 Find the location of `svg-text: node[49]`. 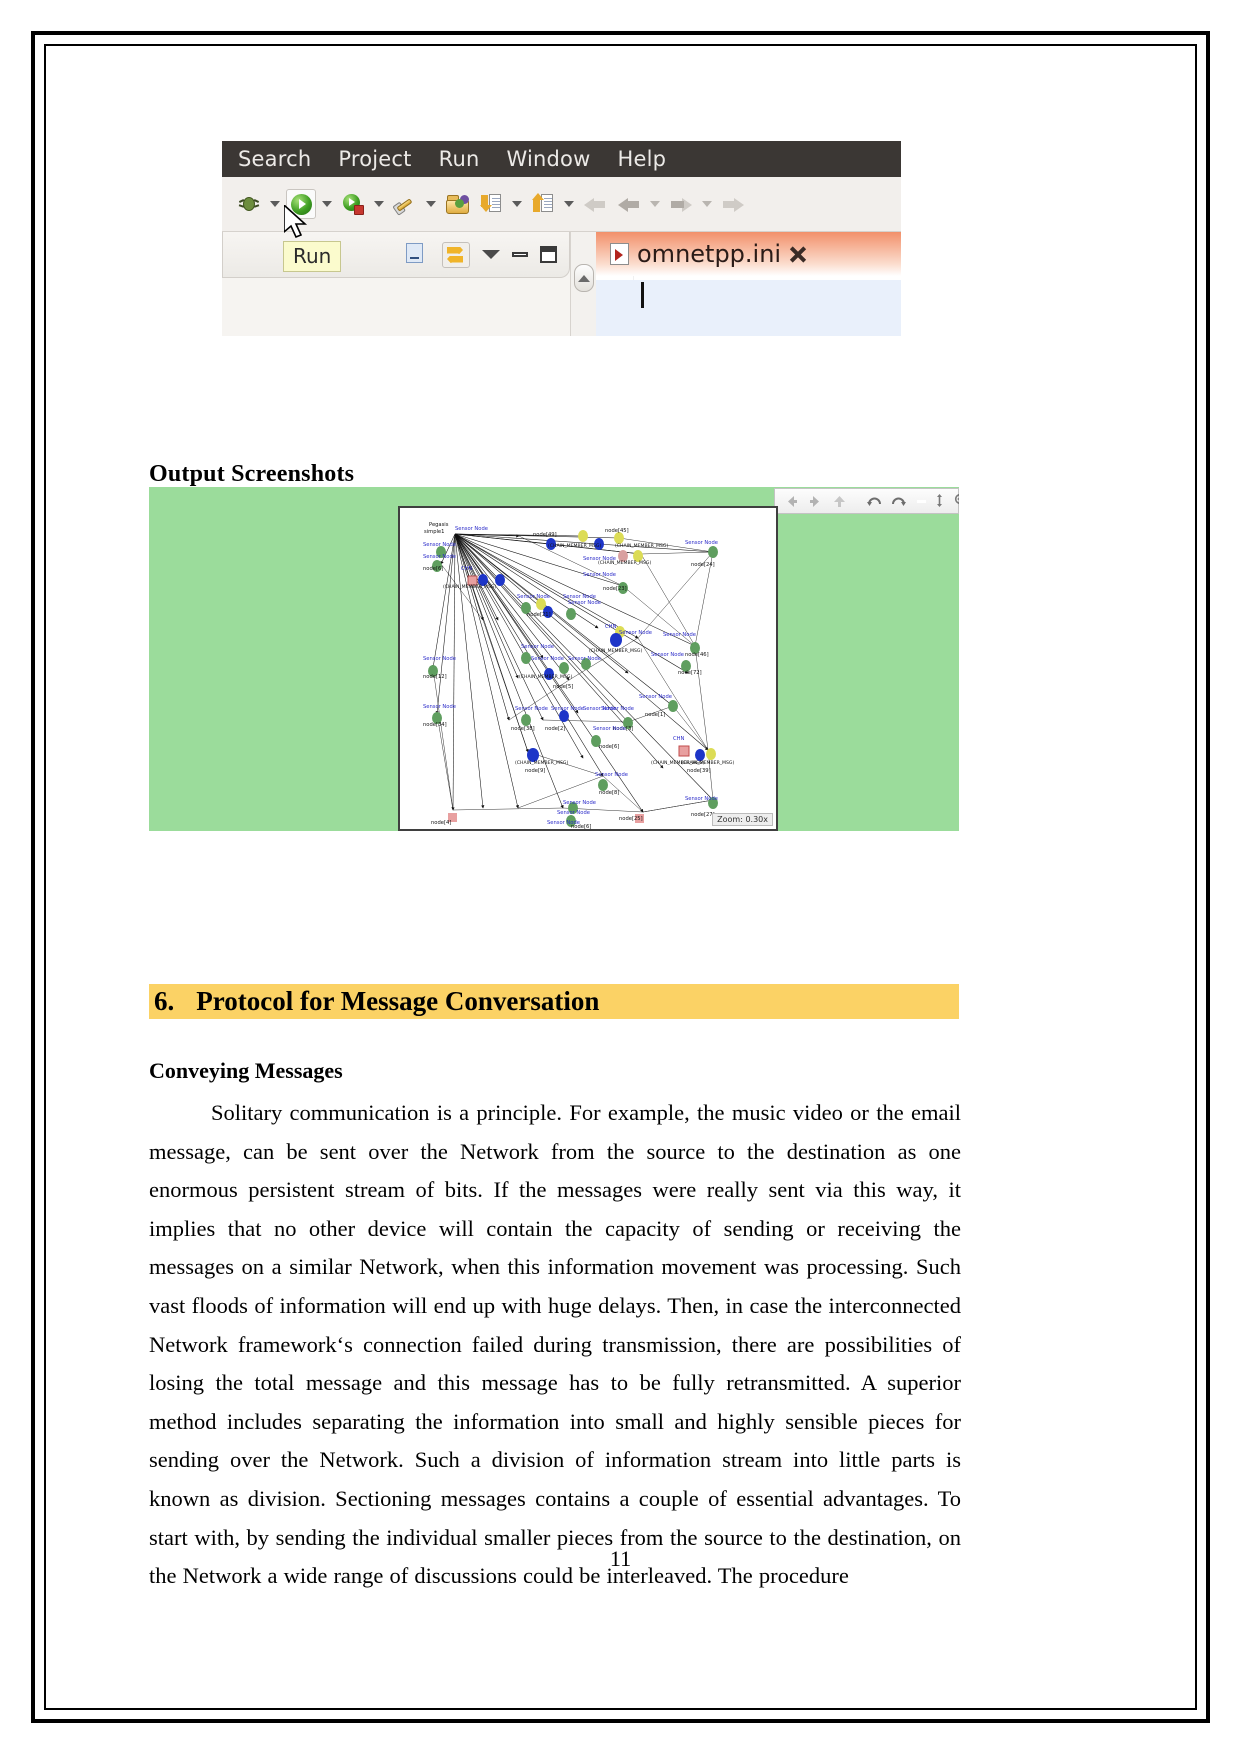

svg-text: node[49] is located at coordinates (545, 535).